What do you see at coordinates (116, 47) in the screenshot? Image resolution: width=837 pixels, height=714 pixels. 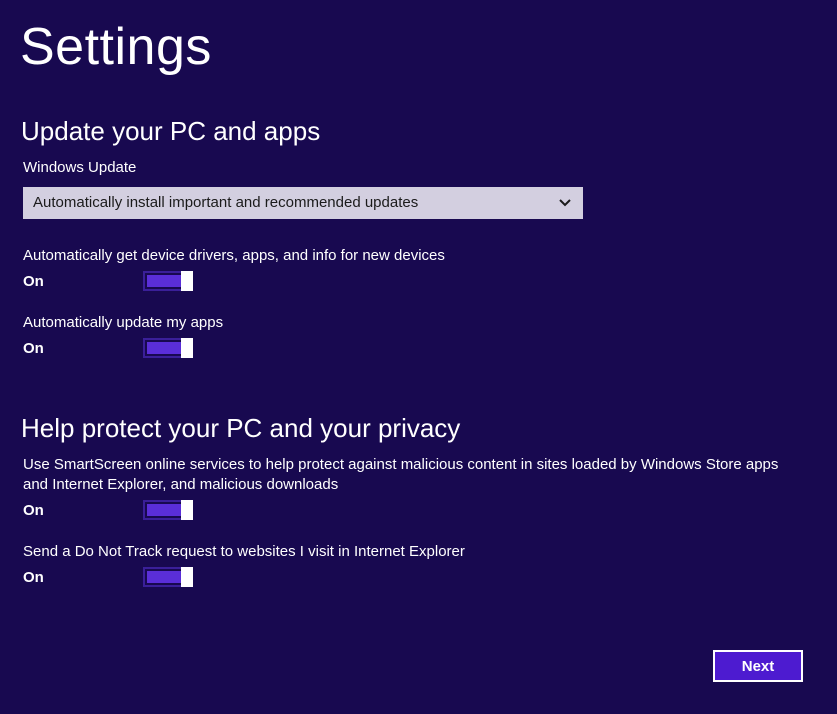 I see `page-title: Settings` at bounding box center [116, 47].